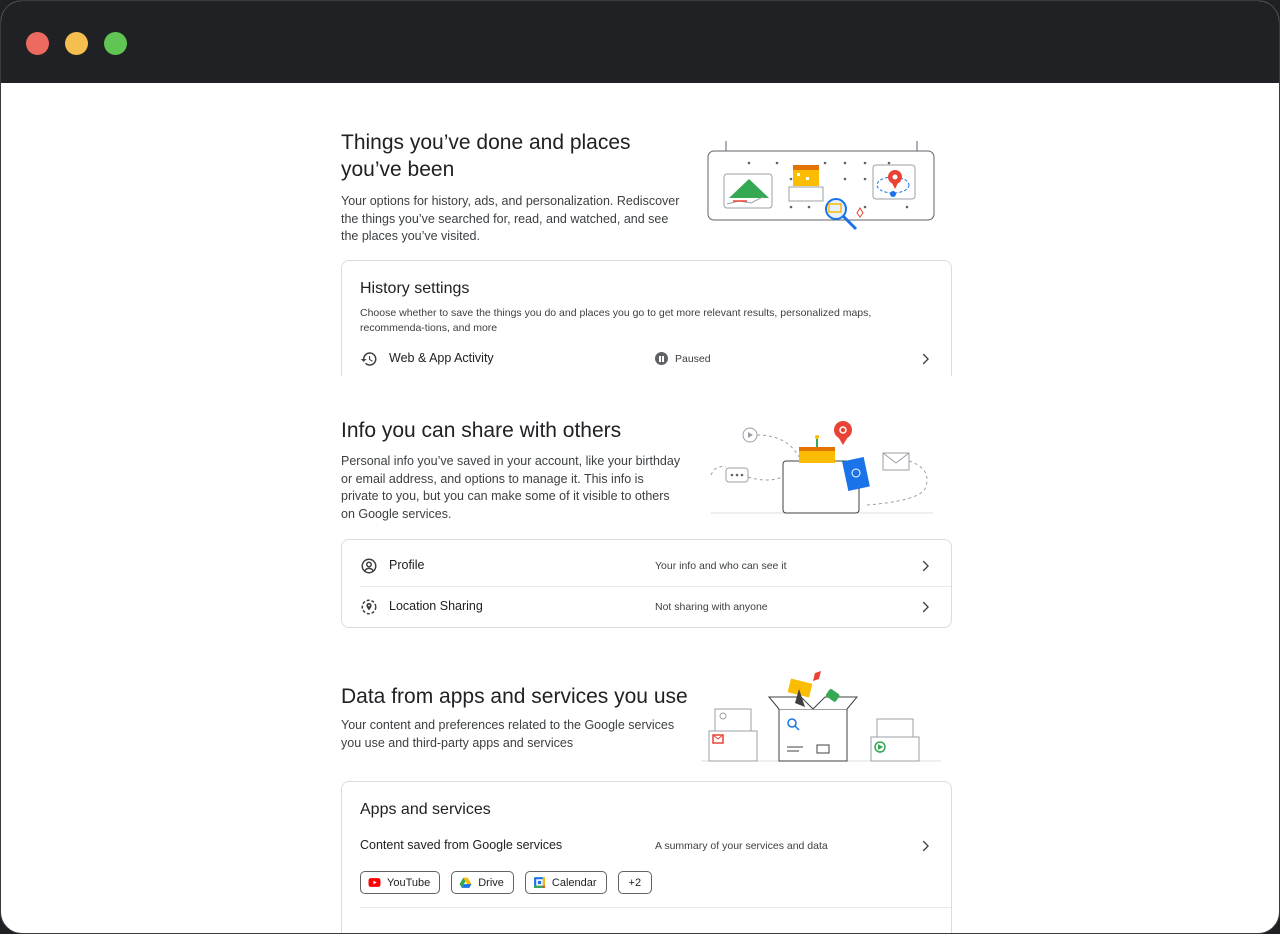 The image size is (1280, 934). Describe the element at coordinates (646, 566) in the screenshot. I see `profile-row: Profile Your info and who can see it` at that location.